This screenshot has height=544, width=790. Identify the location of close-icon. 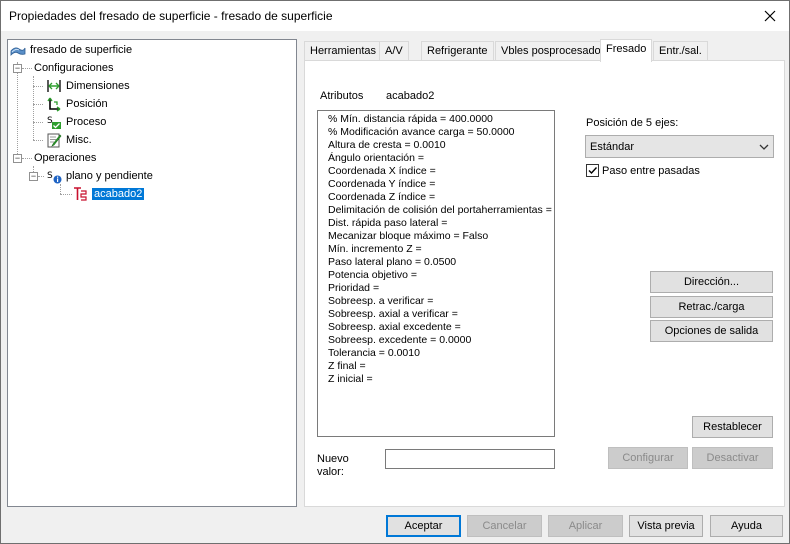
(770, 16).